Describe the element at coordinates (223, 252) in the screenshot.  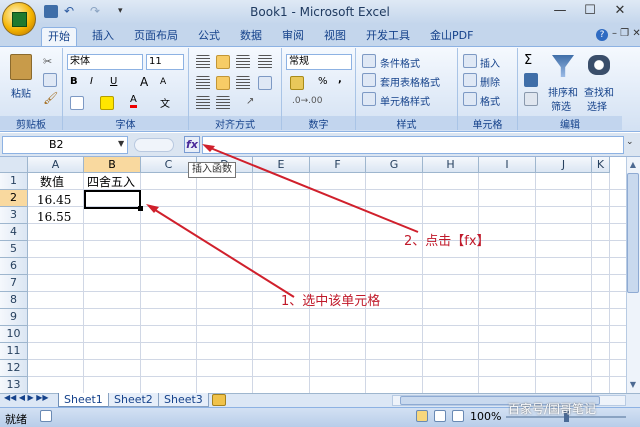
I see `arrow-to-b2` at that location.